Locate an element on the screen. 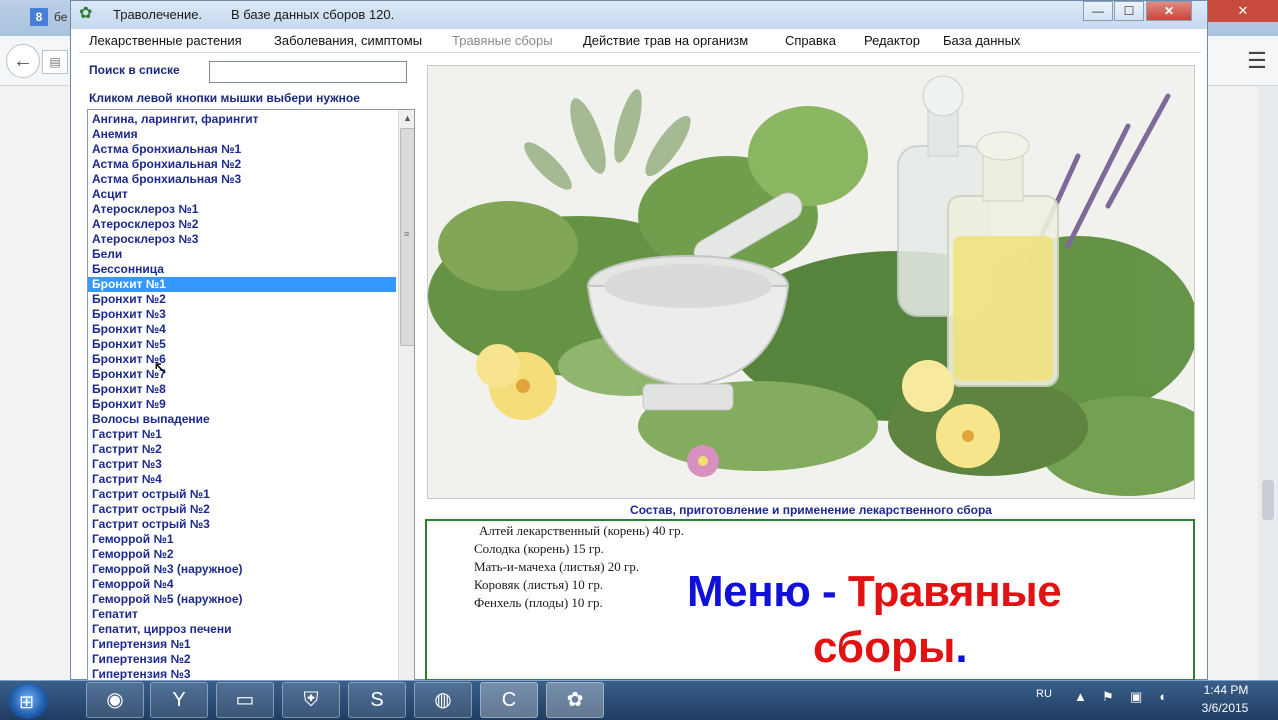 This screenshot has height=720, width=1278. overlay-menu-text: Меню - is located at coordinates (767, 591).